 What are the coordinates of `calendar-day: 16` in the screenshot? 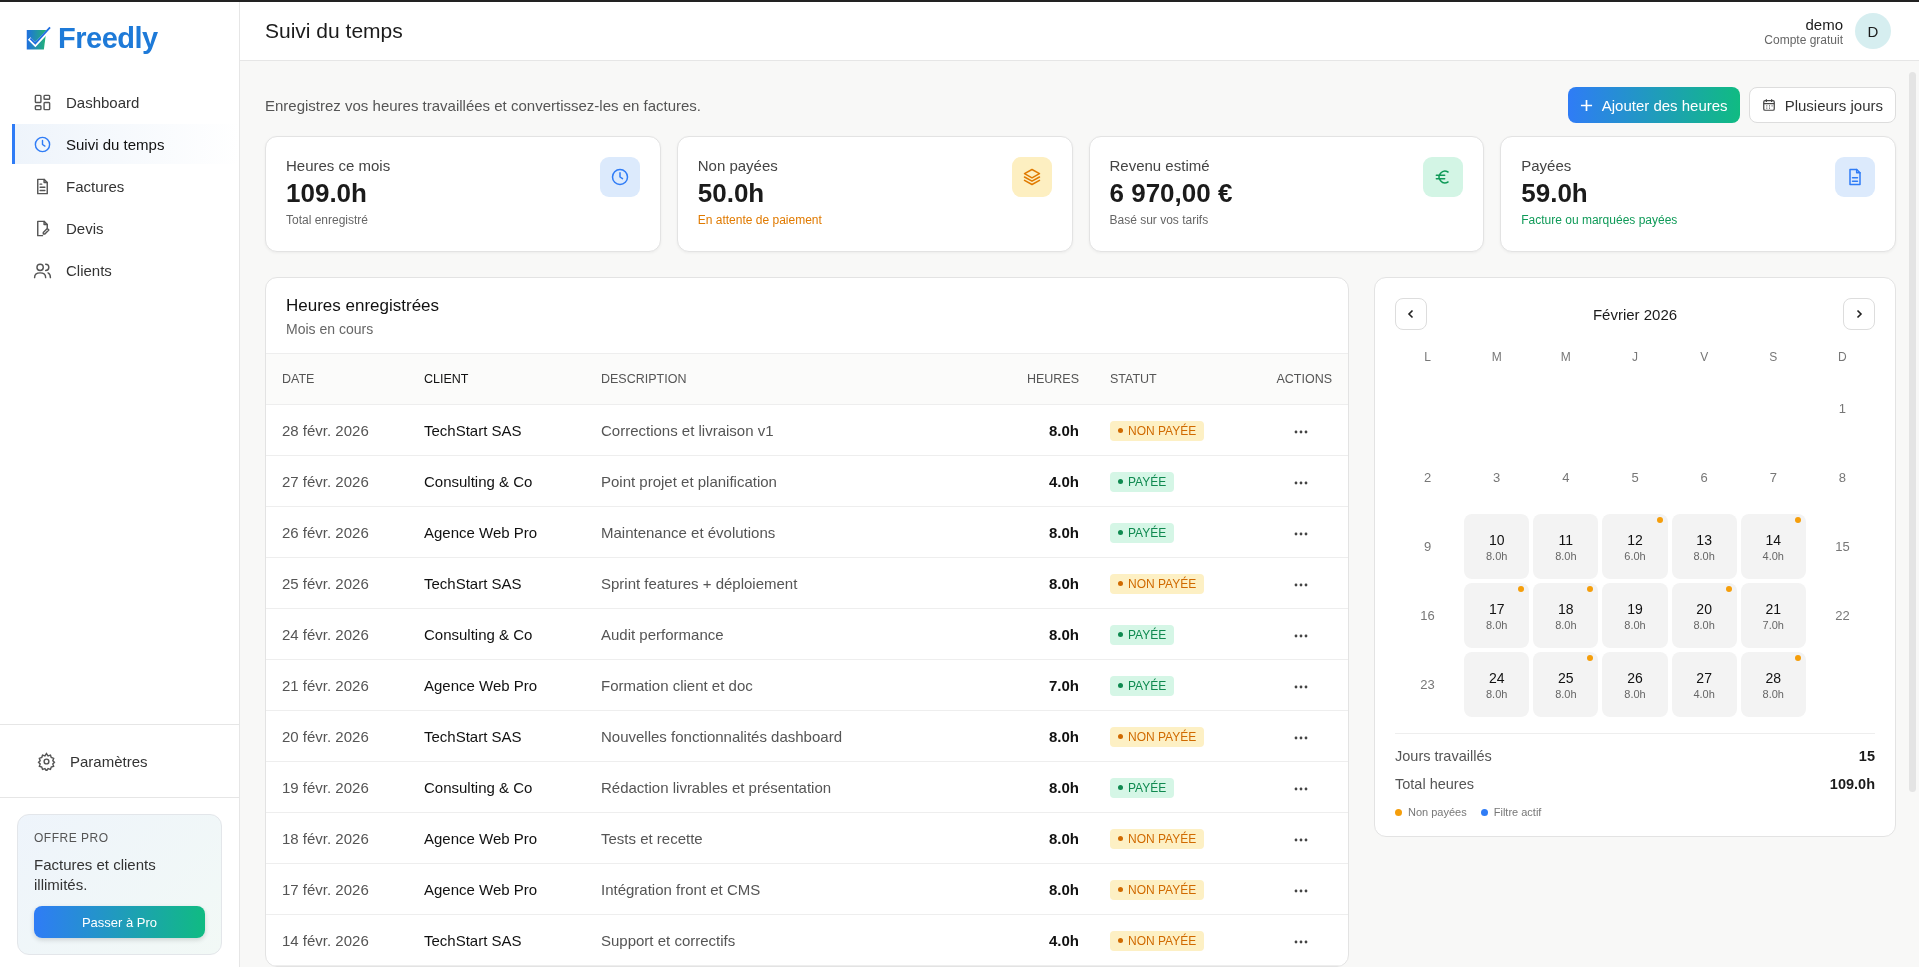 It's located at (1427, 615).